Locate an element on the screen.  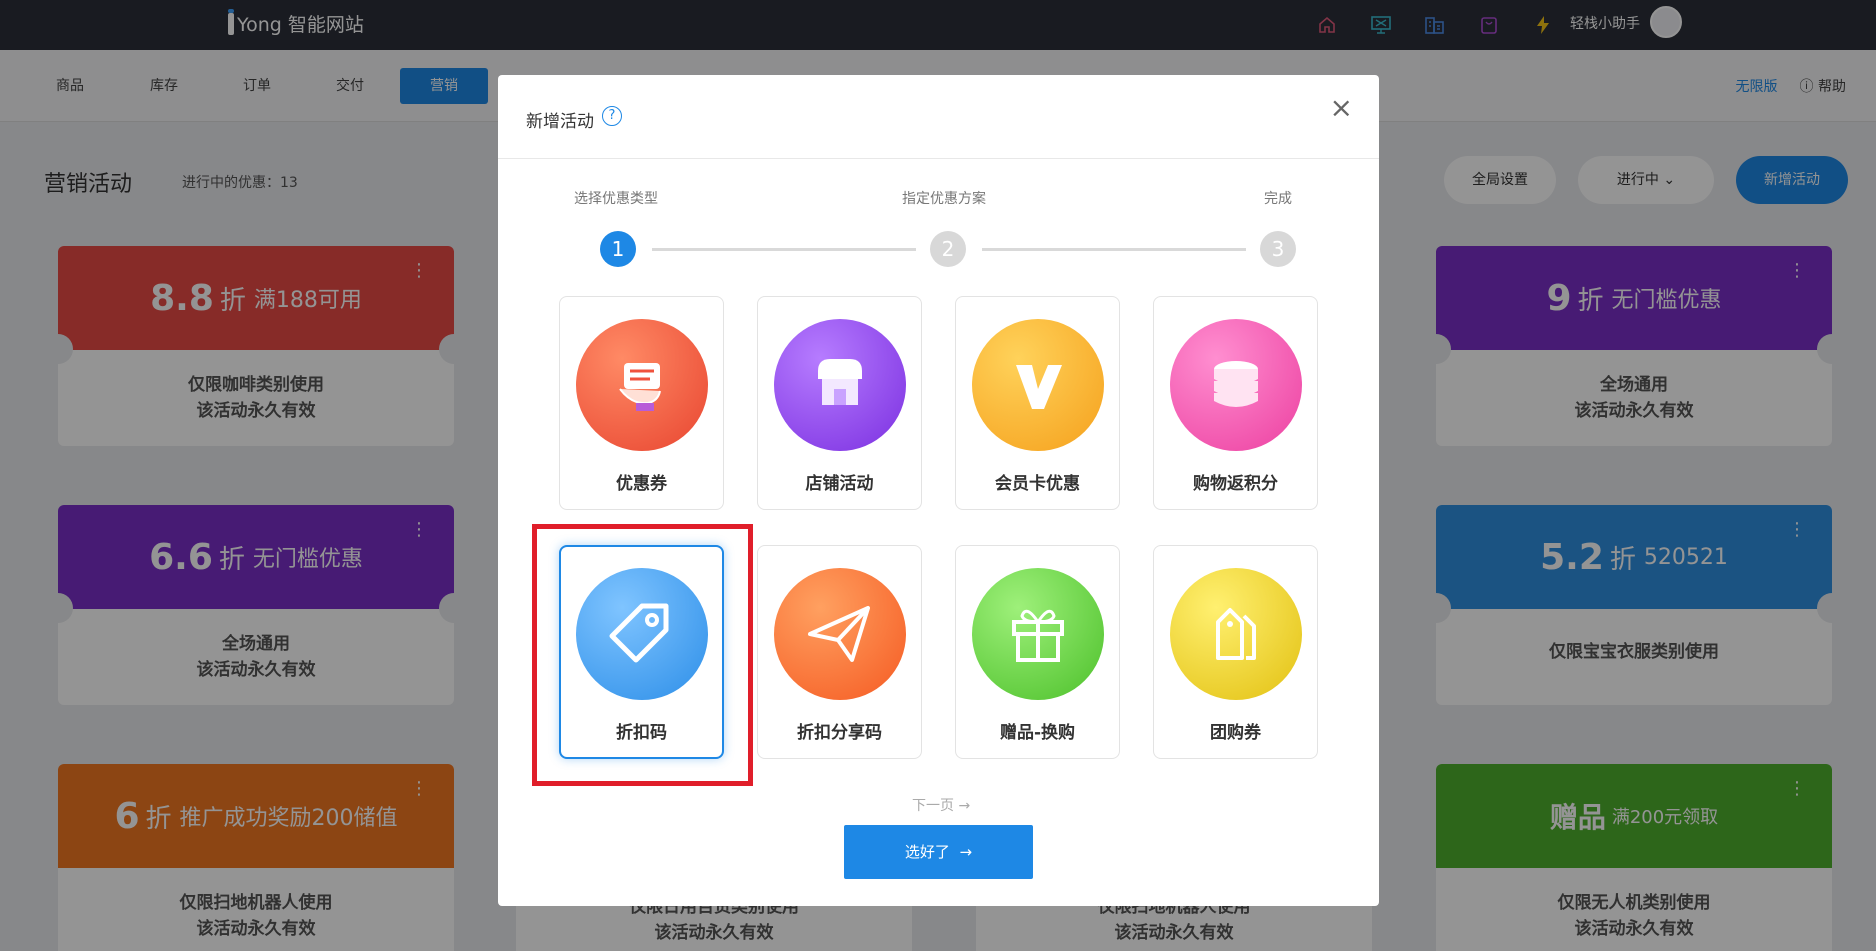
tile-label: 店铺活动 is located at coordinates (839, 484).